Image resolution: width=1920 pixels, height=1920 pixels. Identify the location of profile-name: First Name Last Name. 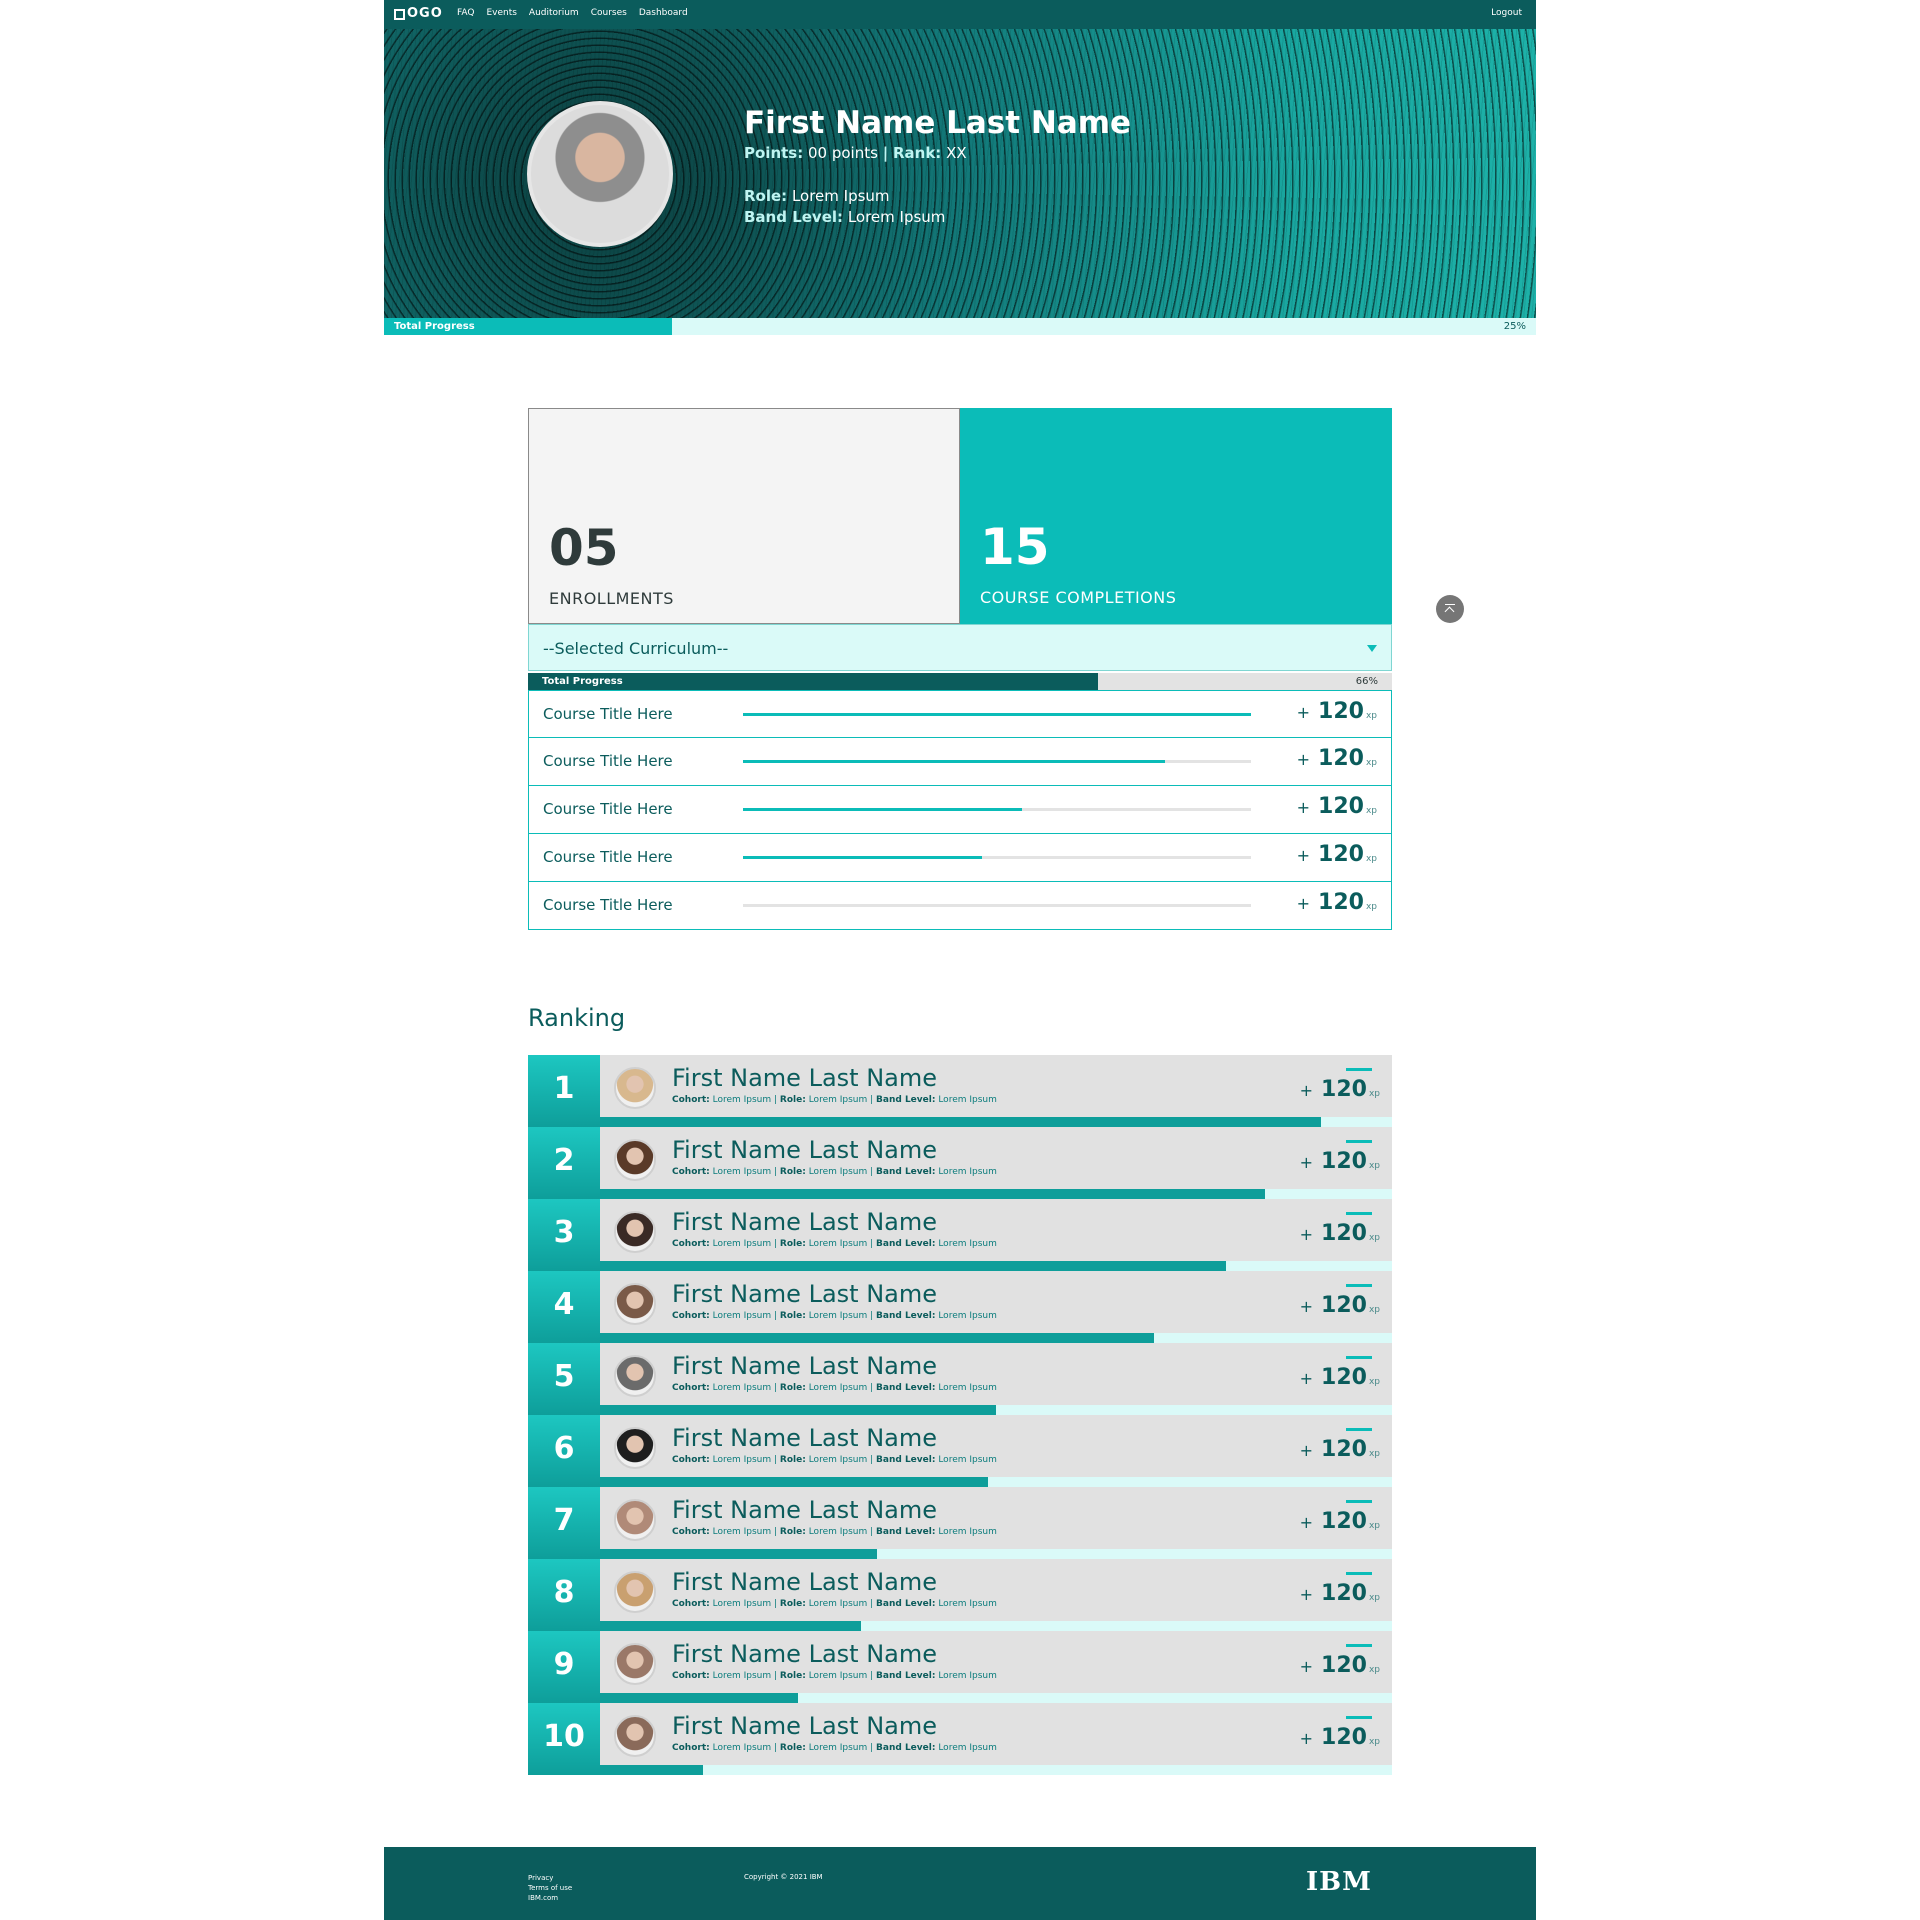
(938, 123).